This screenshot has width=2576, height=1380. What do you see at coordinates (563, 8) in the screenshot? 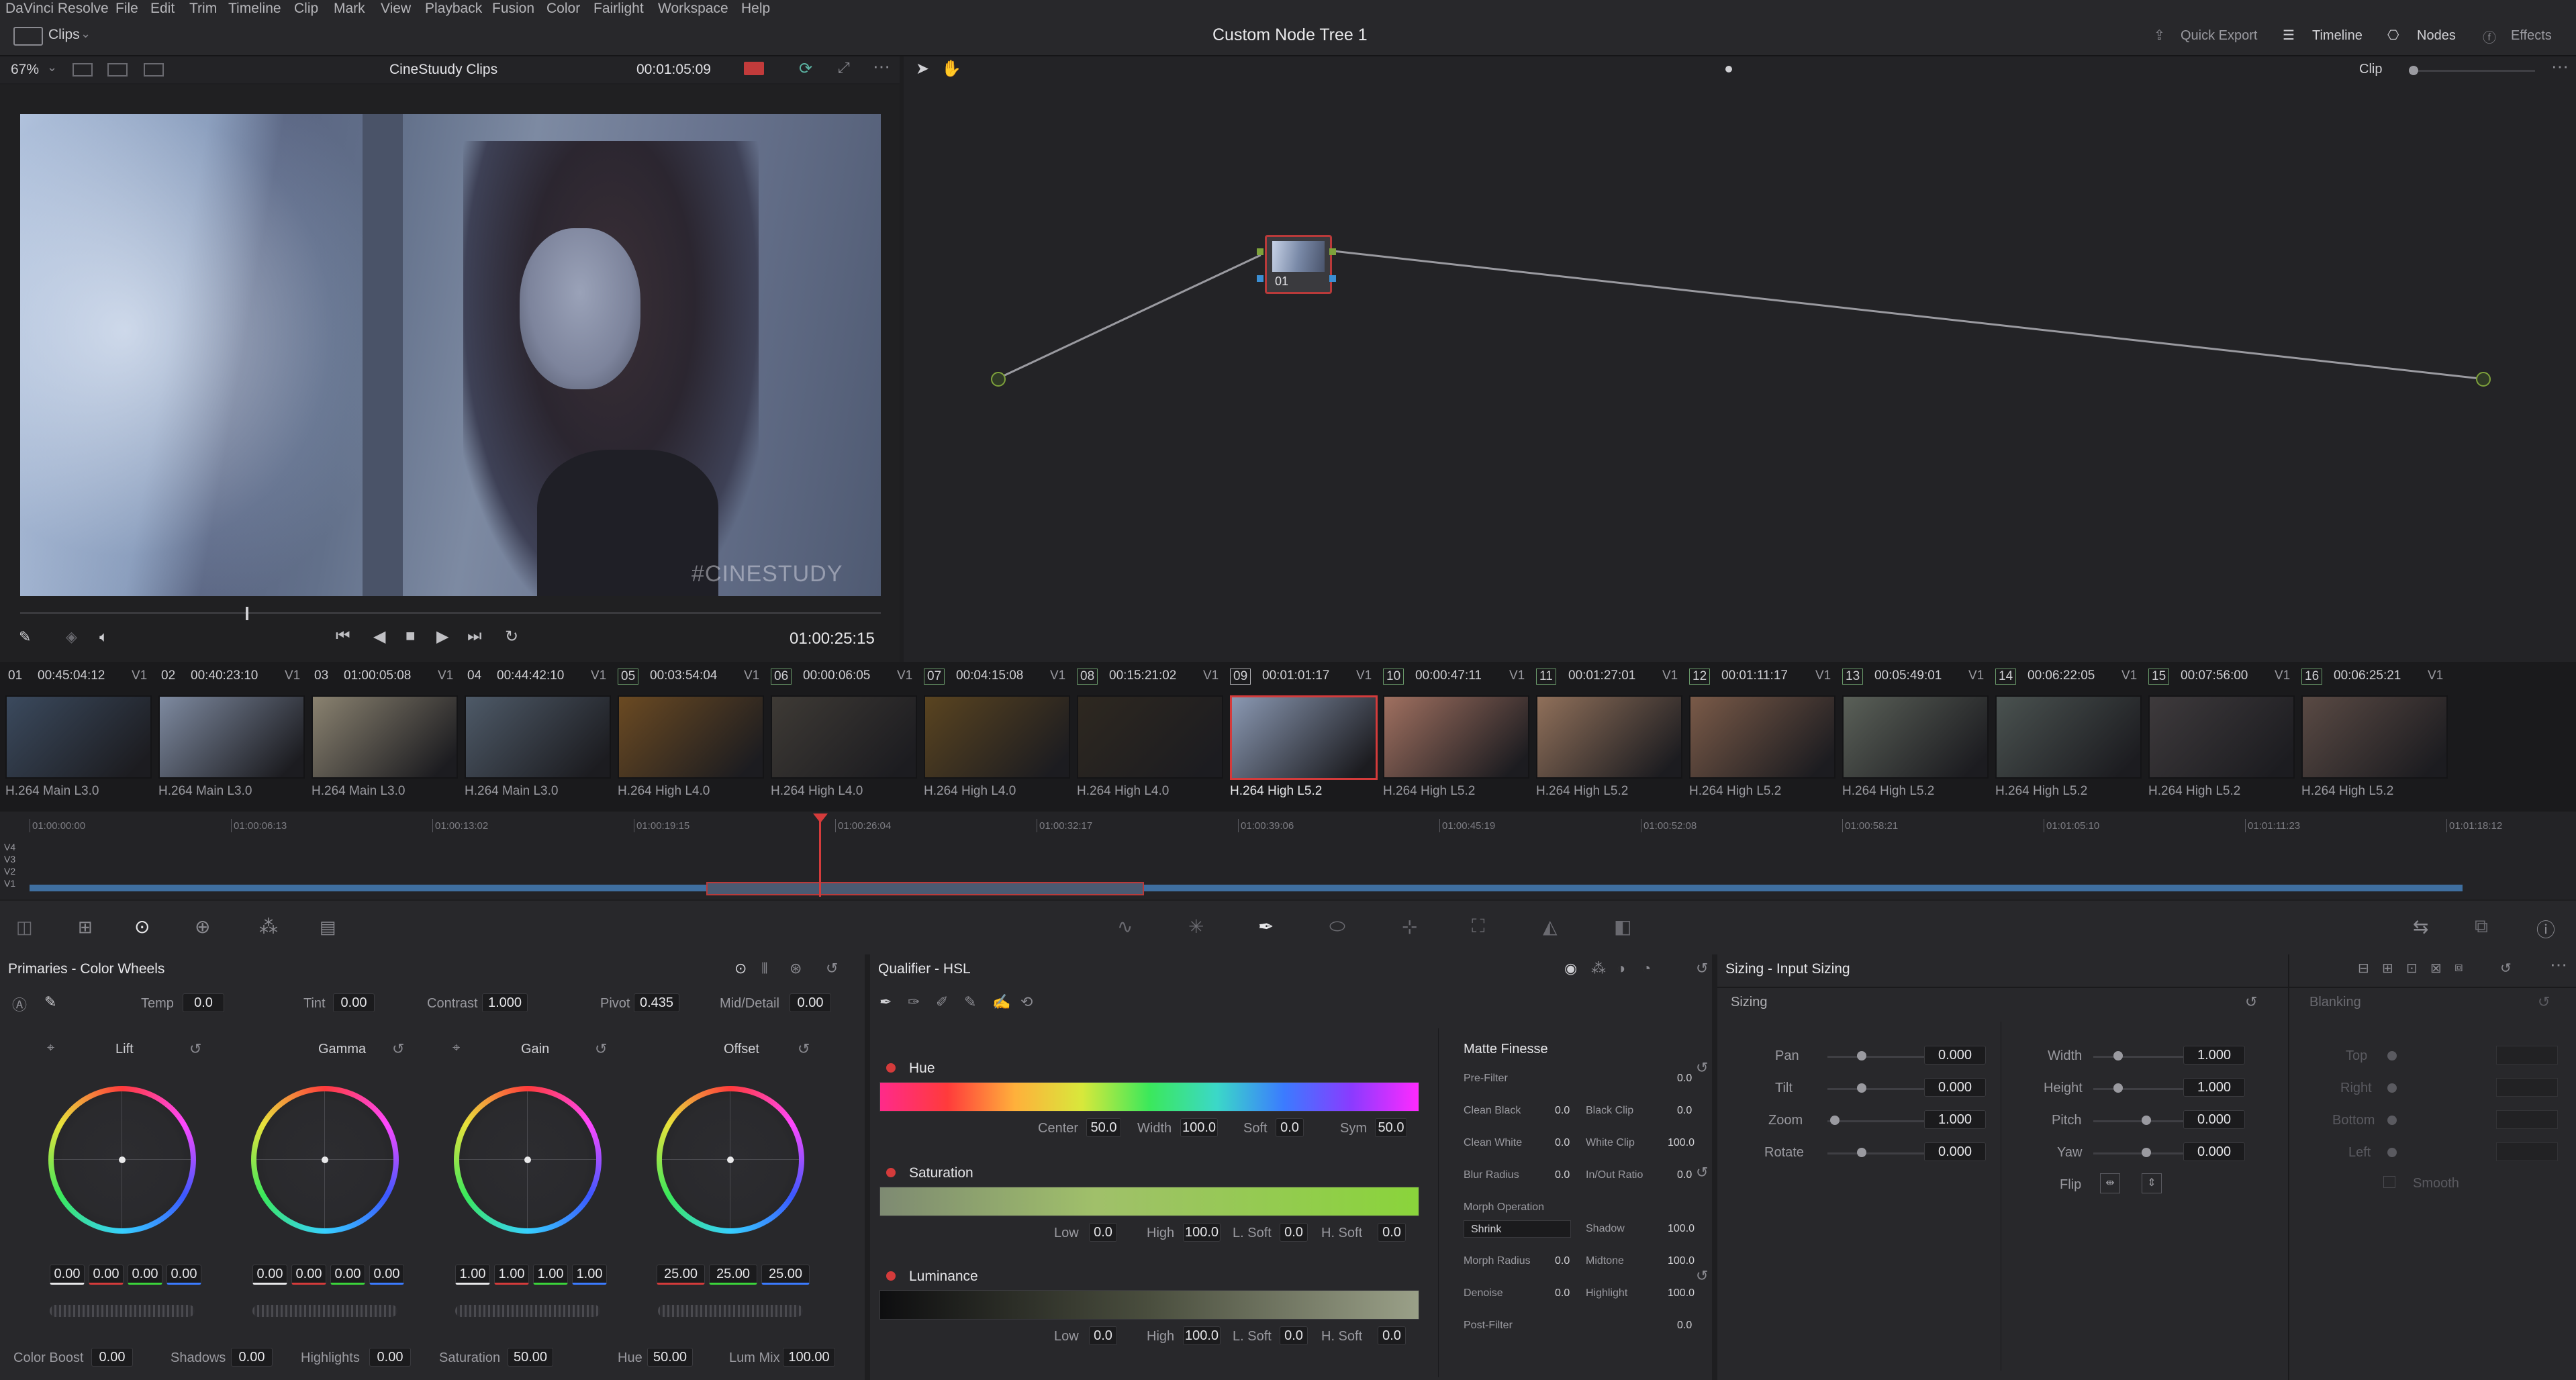
I see `menu-color: Color` at bounding box center [563, 8].